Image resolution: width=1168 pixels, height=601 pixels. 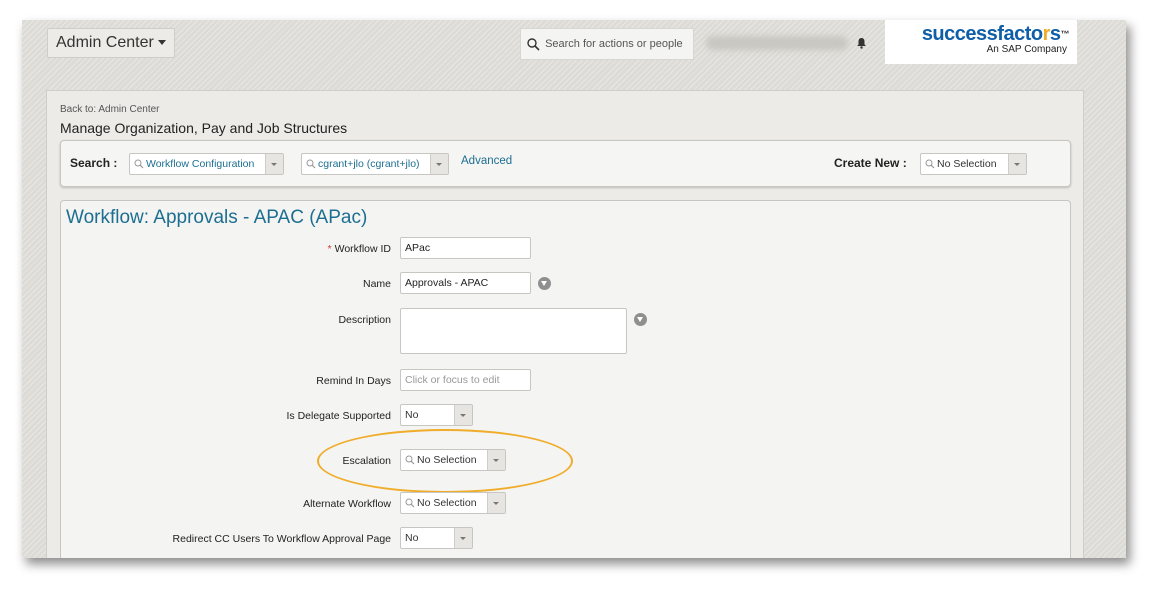 I want to click on user-name-blurred, so click(x=777, y=43).